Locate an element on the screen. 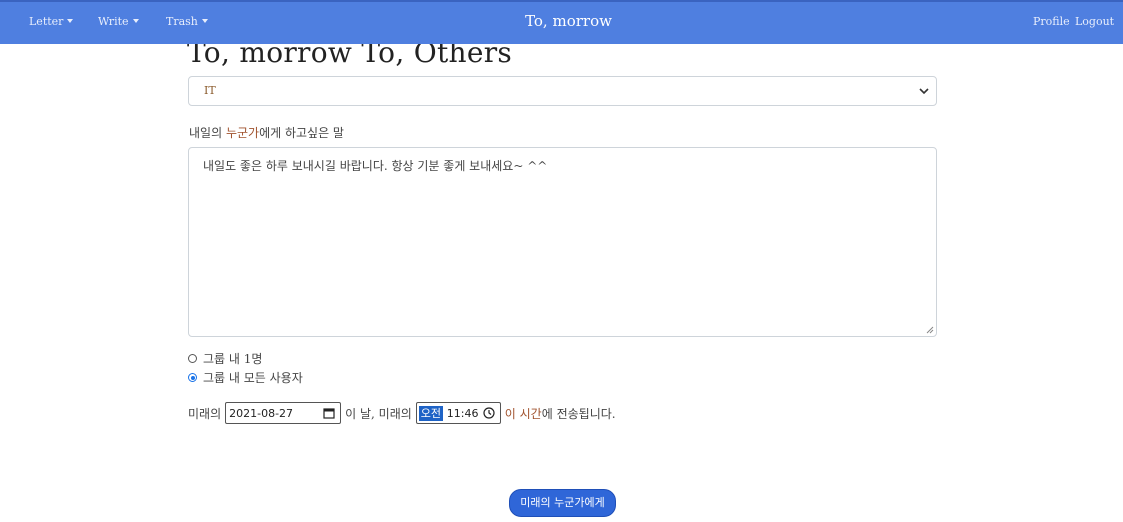 This screenshot has height=522, width=1123. recipient-option-all: 그룹 내 모든 사용자 is located at coordinates (245, 377).